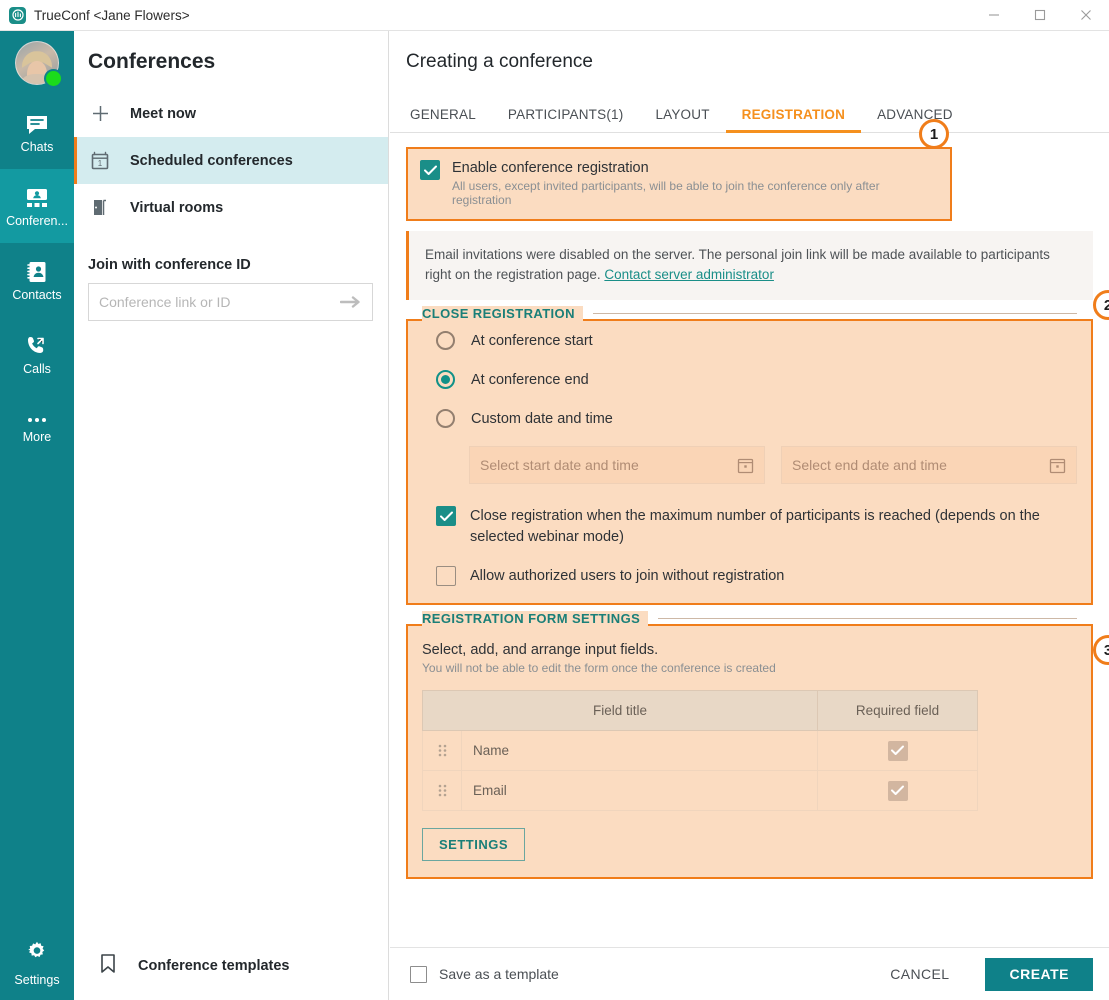 This screenshot has height=1000, width=1109. What do you see at coordinates (540, 650) in the screenshot?
I see `form-settings-heading: Select, add, and arrange input fields.` at bounding box center [540, 650].